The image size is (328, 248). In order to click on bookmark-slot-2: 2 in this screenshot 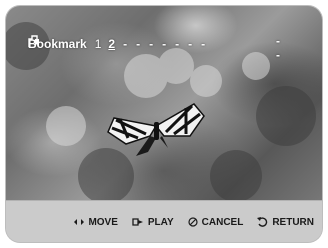, I will do `click(111, 44)`.